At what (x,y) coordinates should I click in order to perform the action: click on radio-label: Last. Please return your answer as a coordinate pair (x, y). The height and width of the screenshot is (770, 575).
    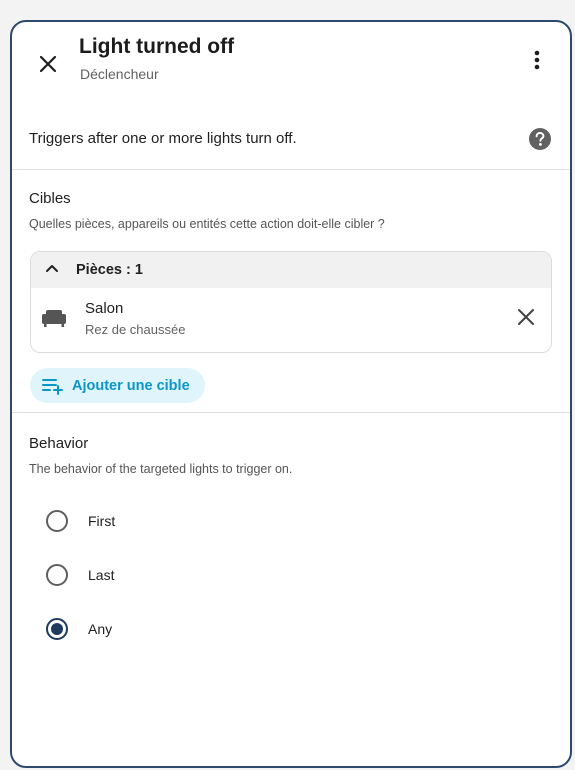
    Looking at the image, I should click on (101, 575).